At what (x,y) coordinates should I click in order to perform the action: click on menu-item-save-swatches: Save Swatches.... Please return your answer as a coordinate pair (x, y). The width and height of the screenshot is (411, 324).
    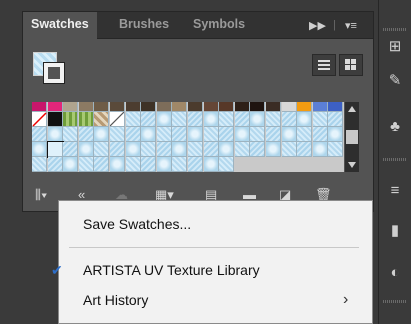
    Looking at the image, I should click on (215, 224).